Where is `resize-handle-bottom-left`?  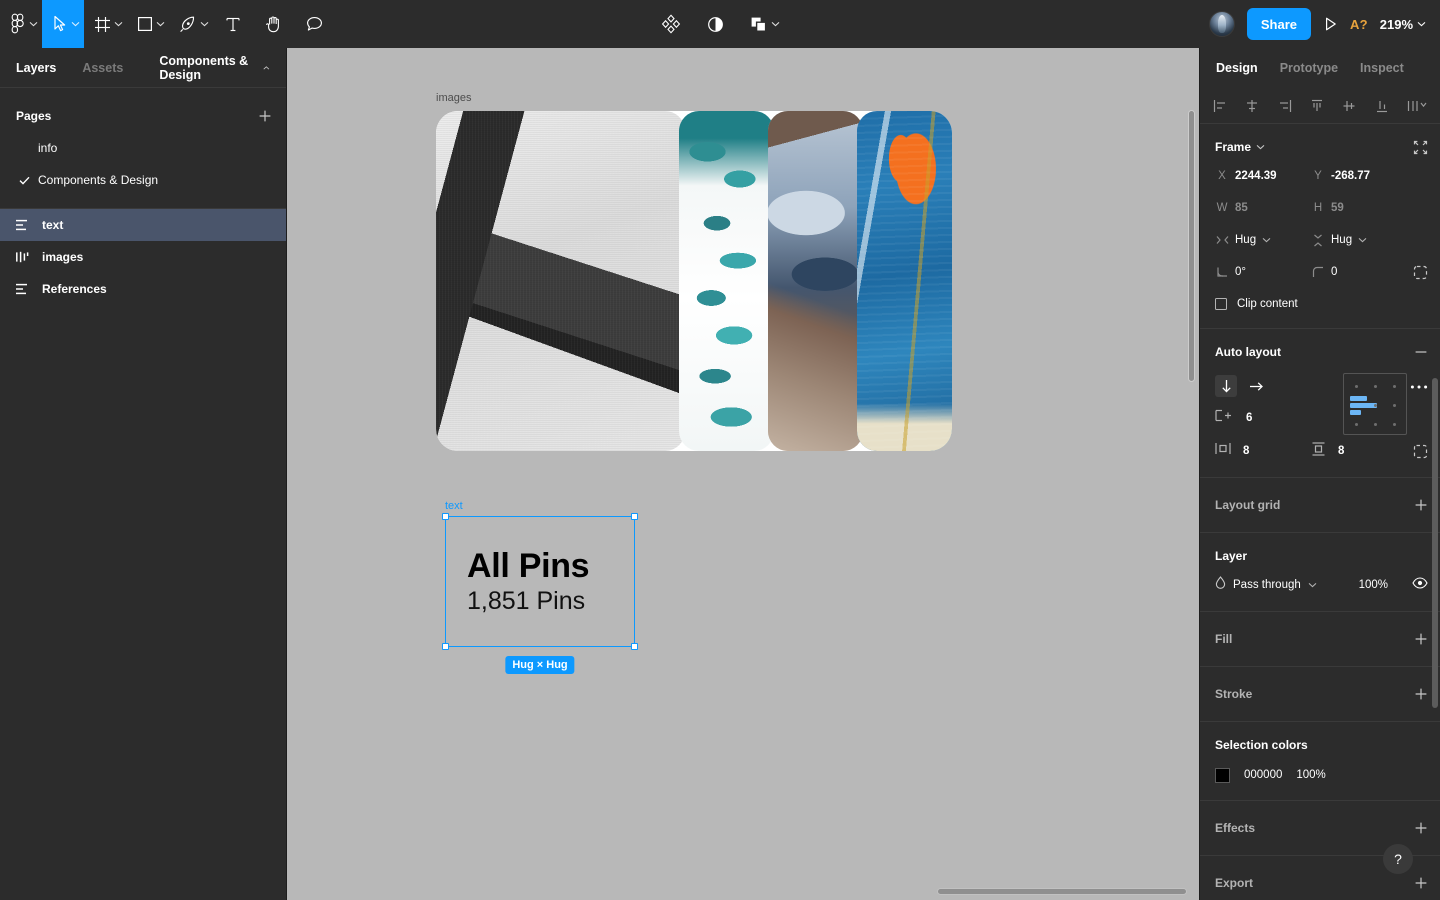 resize-handle-bottom-left is located at coordinates (445, 646).